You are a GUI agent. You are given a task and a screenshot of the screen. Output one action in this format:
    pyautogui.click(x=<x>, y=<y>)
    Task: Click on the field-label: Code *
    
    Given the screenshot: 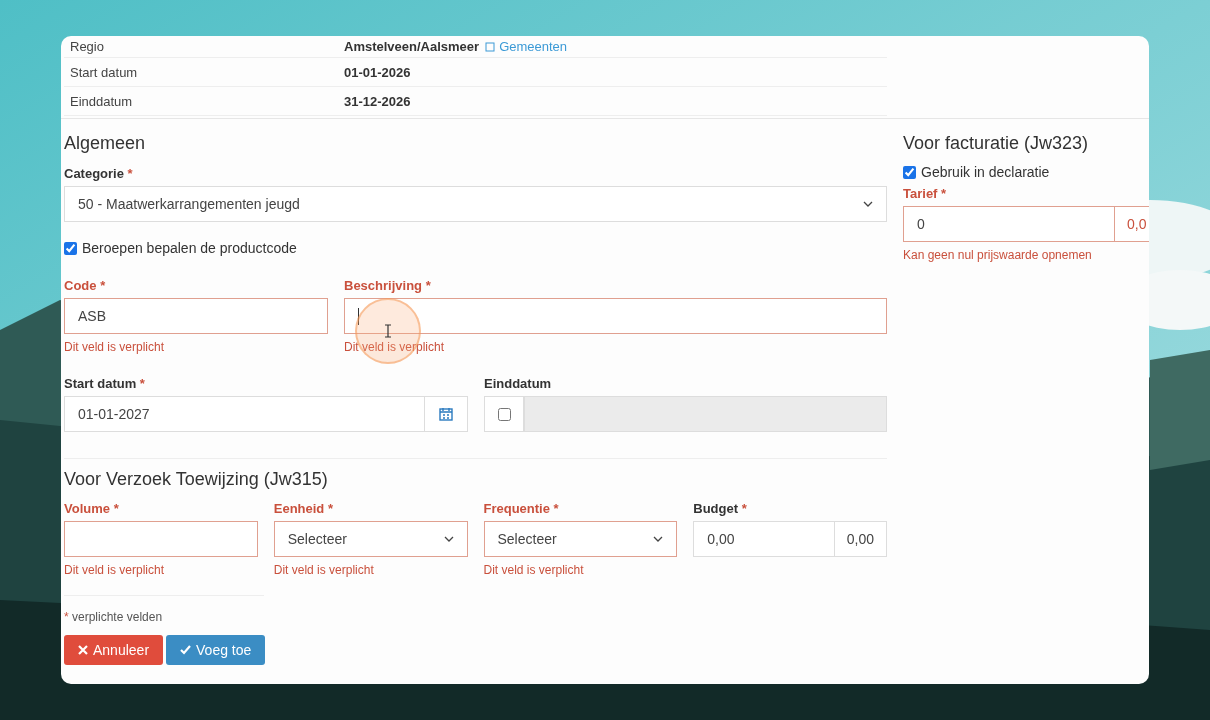 What is the action you would take?
    pyautogui.click(x=85, y=285)
    